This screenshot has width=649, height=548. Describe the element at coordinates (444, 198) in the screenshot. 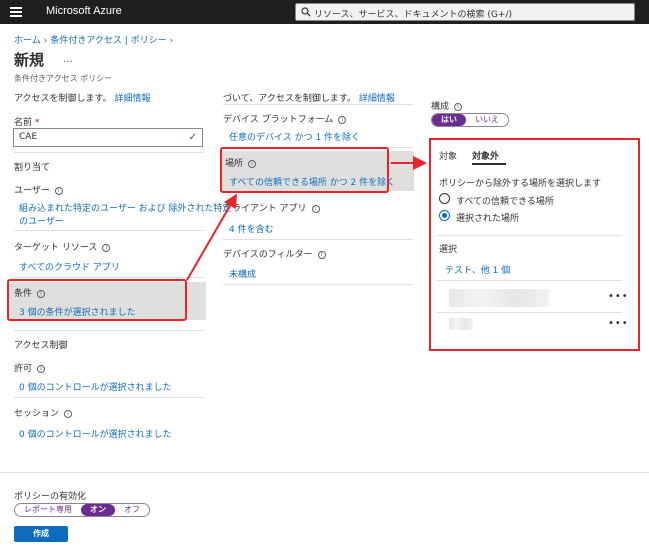

I see `radio-all-trusted` at that location.